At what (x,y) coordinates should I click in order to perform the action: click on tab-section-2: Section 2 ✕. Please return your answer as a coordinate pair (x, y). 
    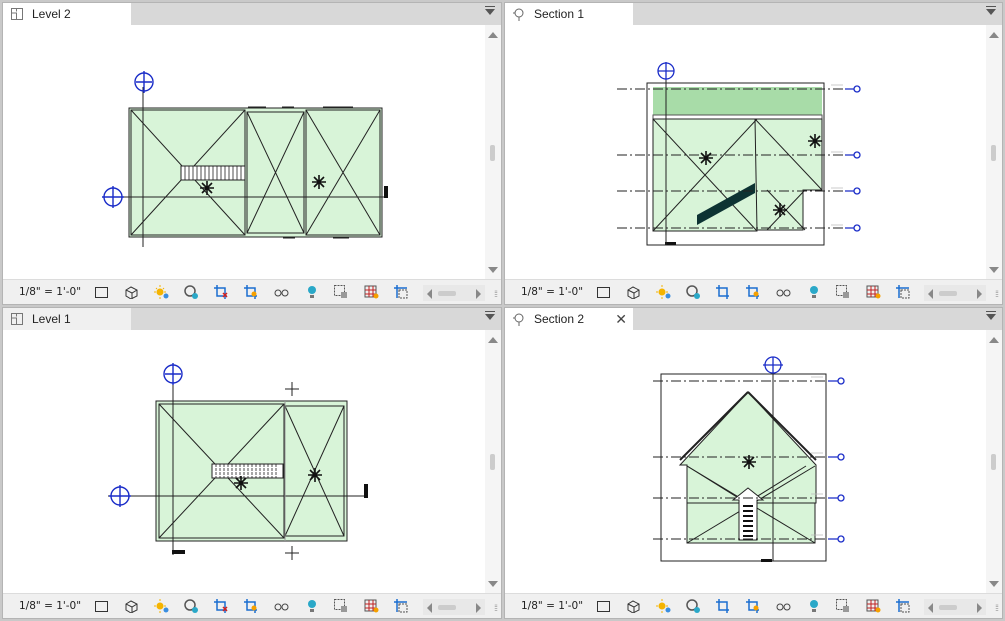
    Looking at the image, I should click on (569, 319).